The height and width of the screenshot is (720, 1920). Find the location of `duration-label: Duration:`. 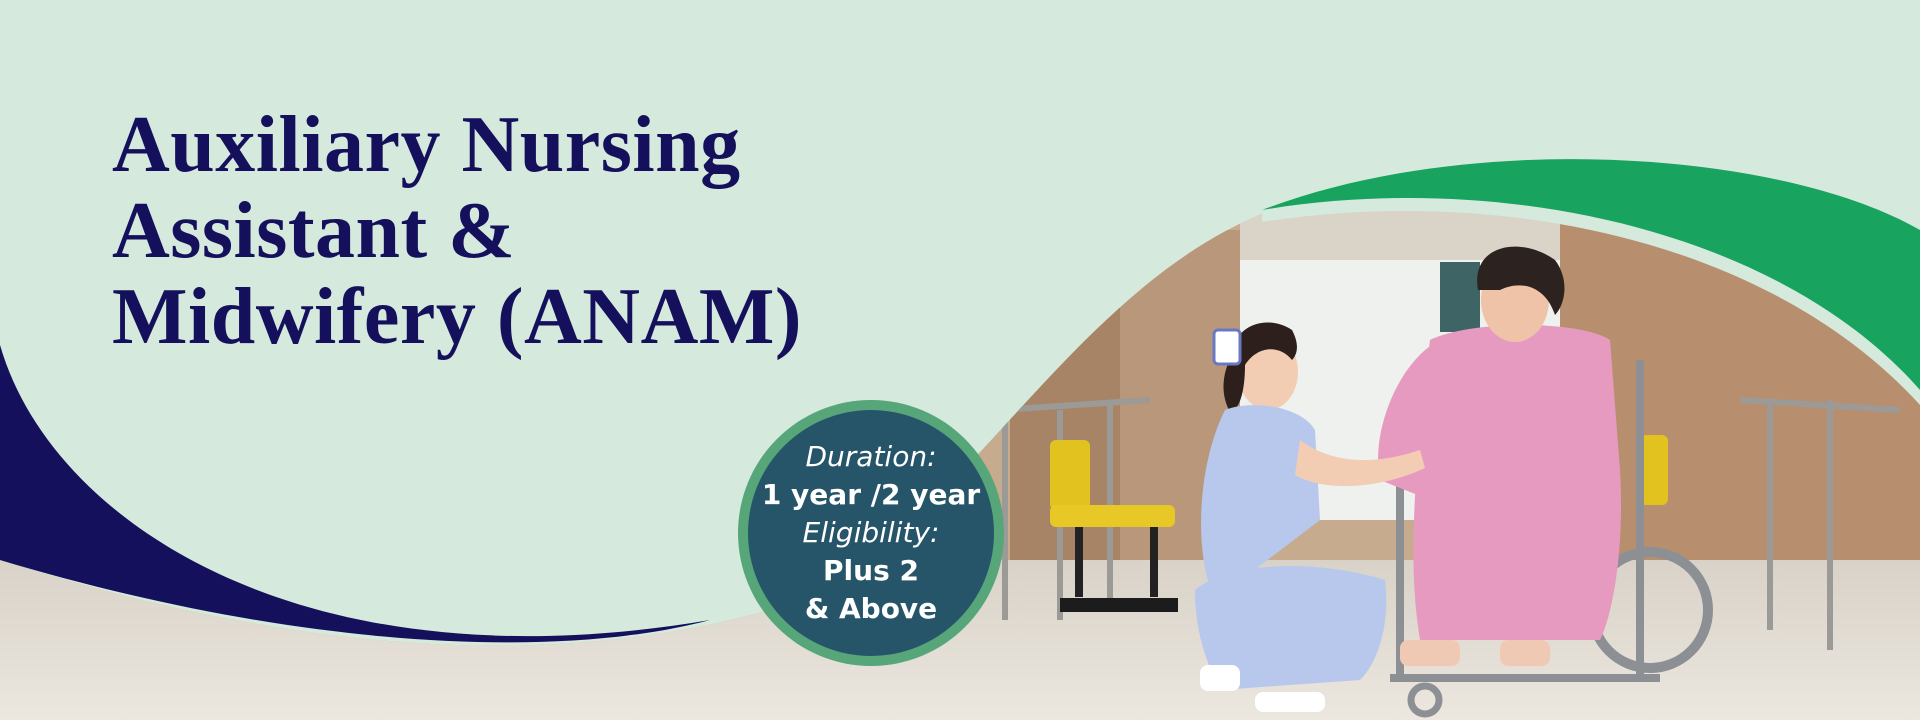

duration-label: Duration: is located at coordinates (871, 456).